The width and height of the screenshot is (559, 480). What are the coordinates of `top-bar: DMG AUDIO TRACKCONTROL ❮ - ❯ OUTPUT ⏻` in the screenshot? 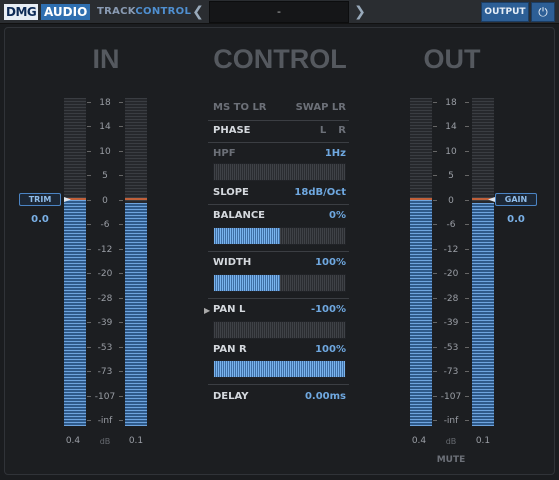 It's located at (279, 12).